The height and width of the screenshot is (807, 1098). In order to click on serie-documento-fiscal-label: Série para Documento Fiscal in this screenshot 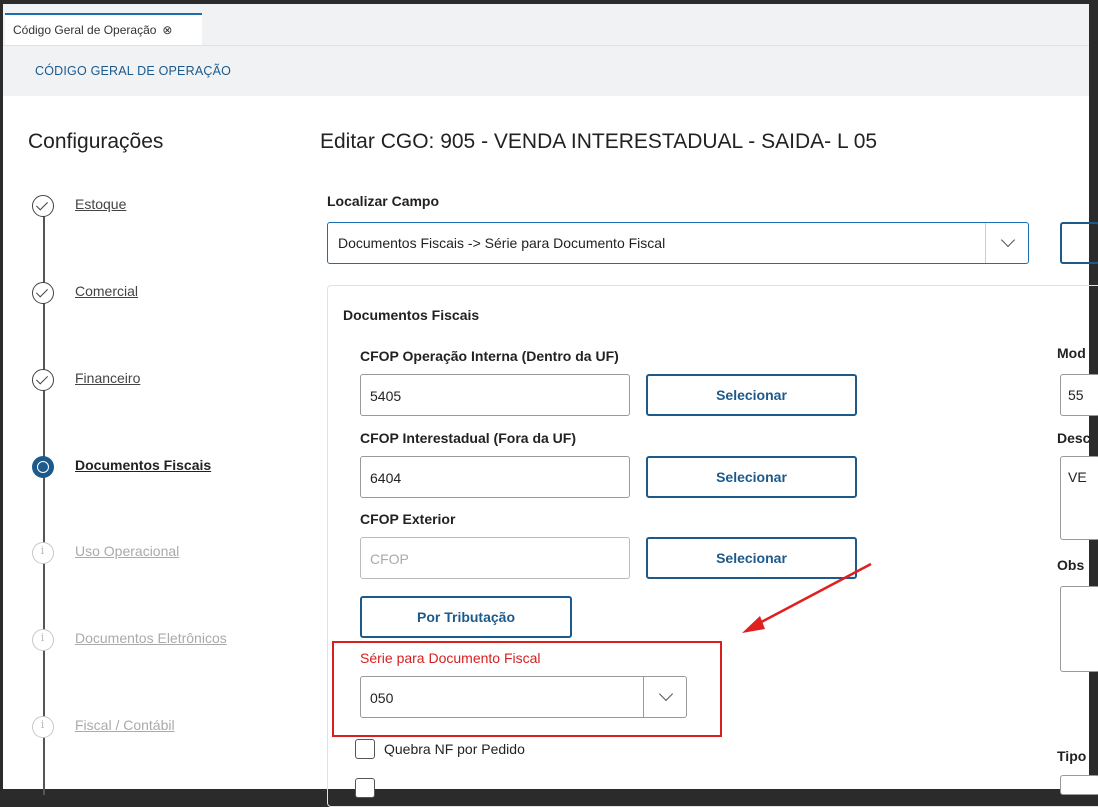, I will do `click(450, 658)`.